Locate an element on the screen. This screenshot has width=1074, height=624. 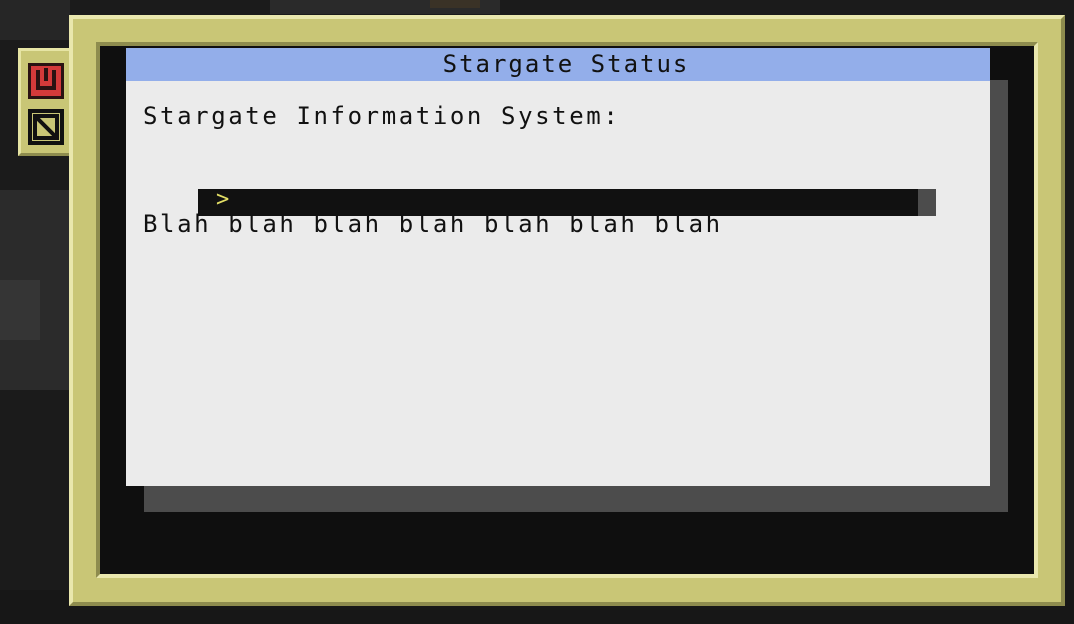
output-text: Blah blah blah blah blah blah blah is located at coordinates (433, 224).